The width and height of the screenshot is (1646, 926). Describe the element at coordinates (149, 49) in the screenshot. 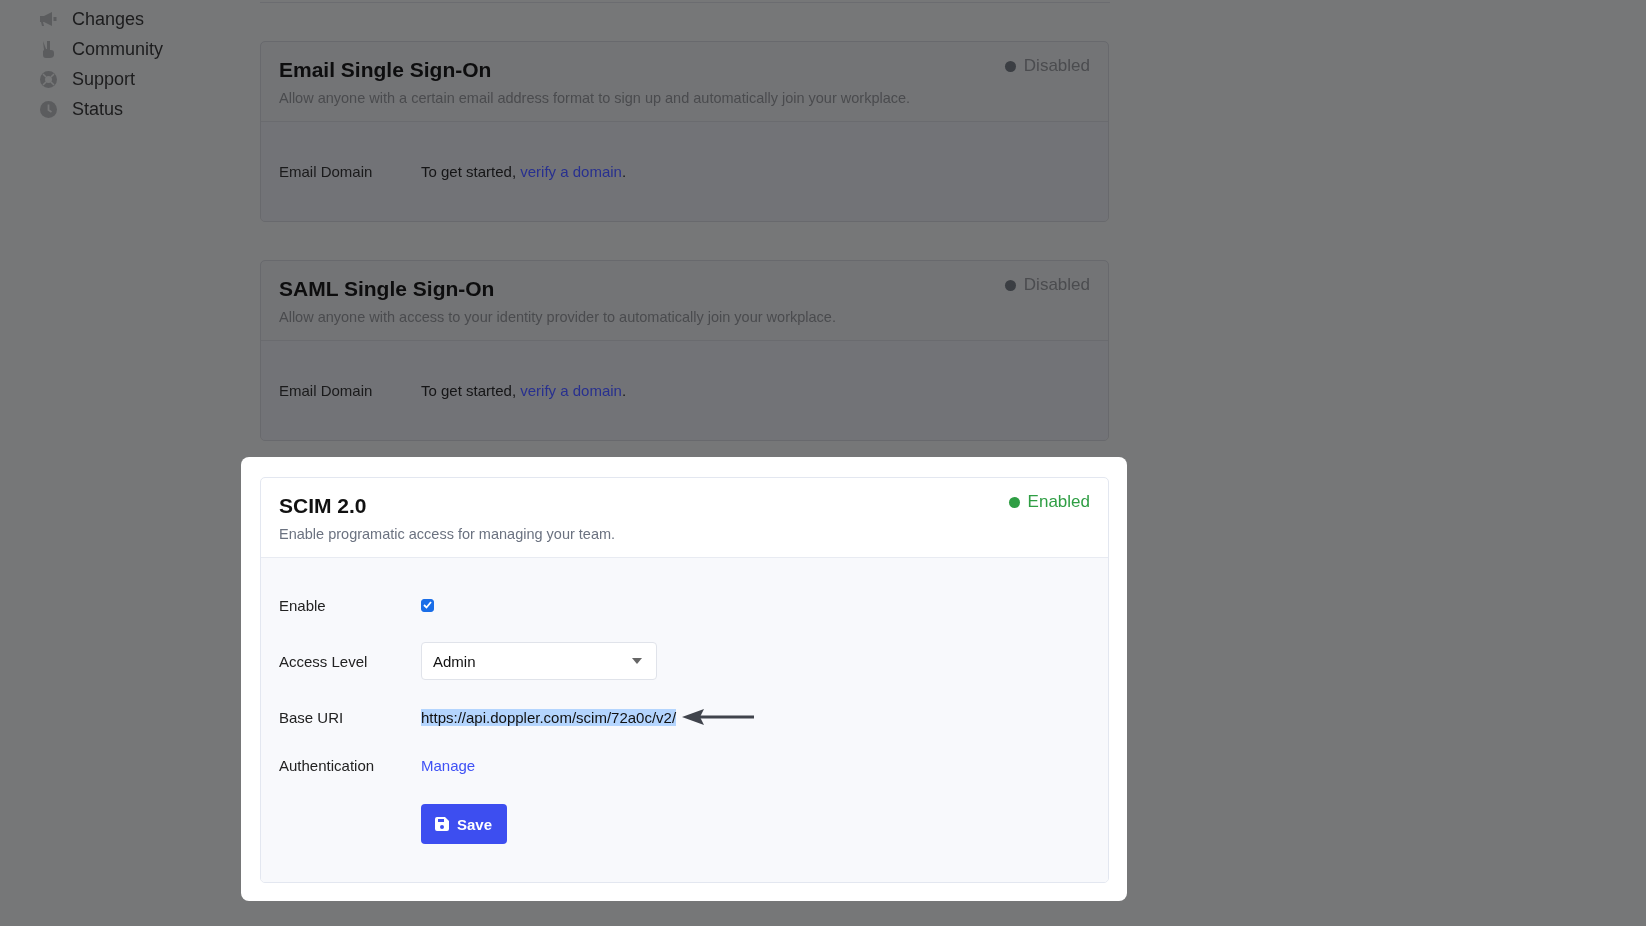

I see `sidebar-item: Community` at that location.